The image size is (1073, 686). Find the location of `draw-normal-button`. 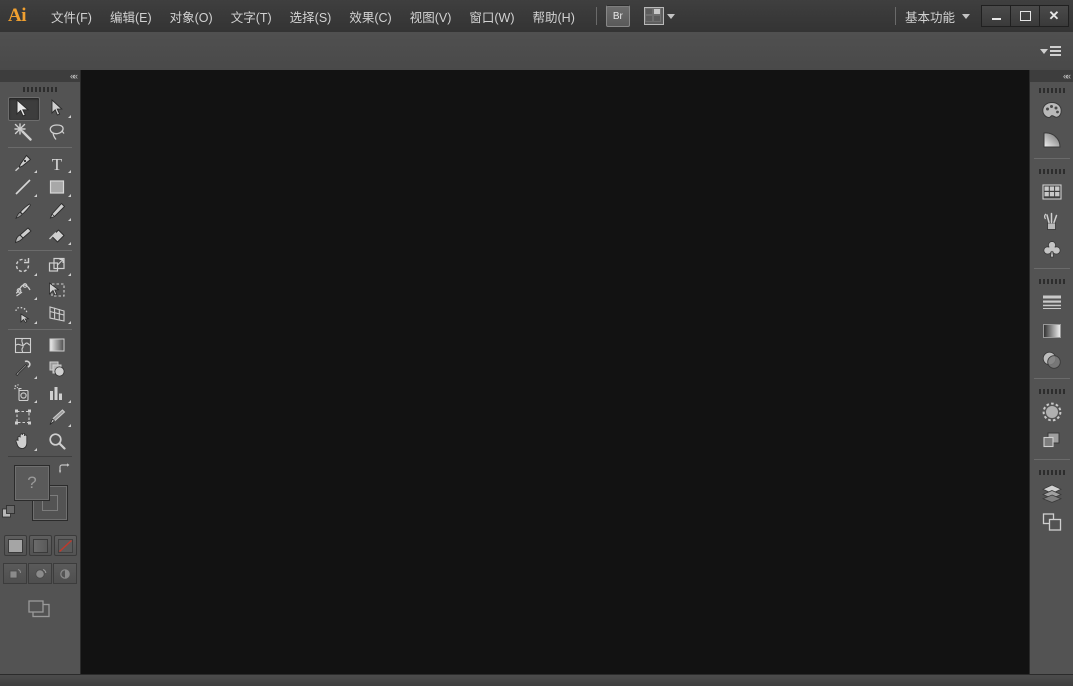

draw-normal-button is located at coordinates (15, 573).